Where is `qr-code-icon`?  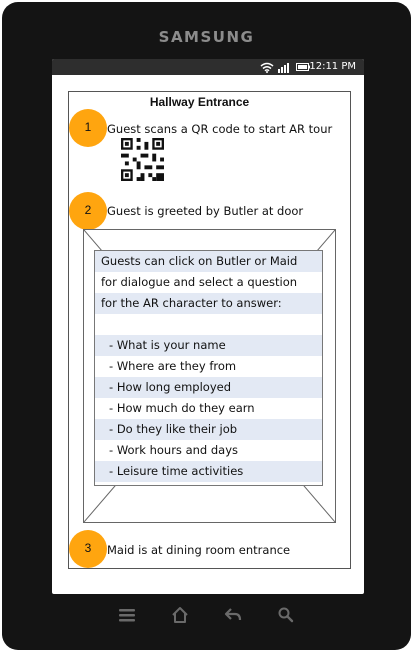
qr-code-icon is located at coordinates (142, 159).